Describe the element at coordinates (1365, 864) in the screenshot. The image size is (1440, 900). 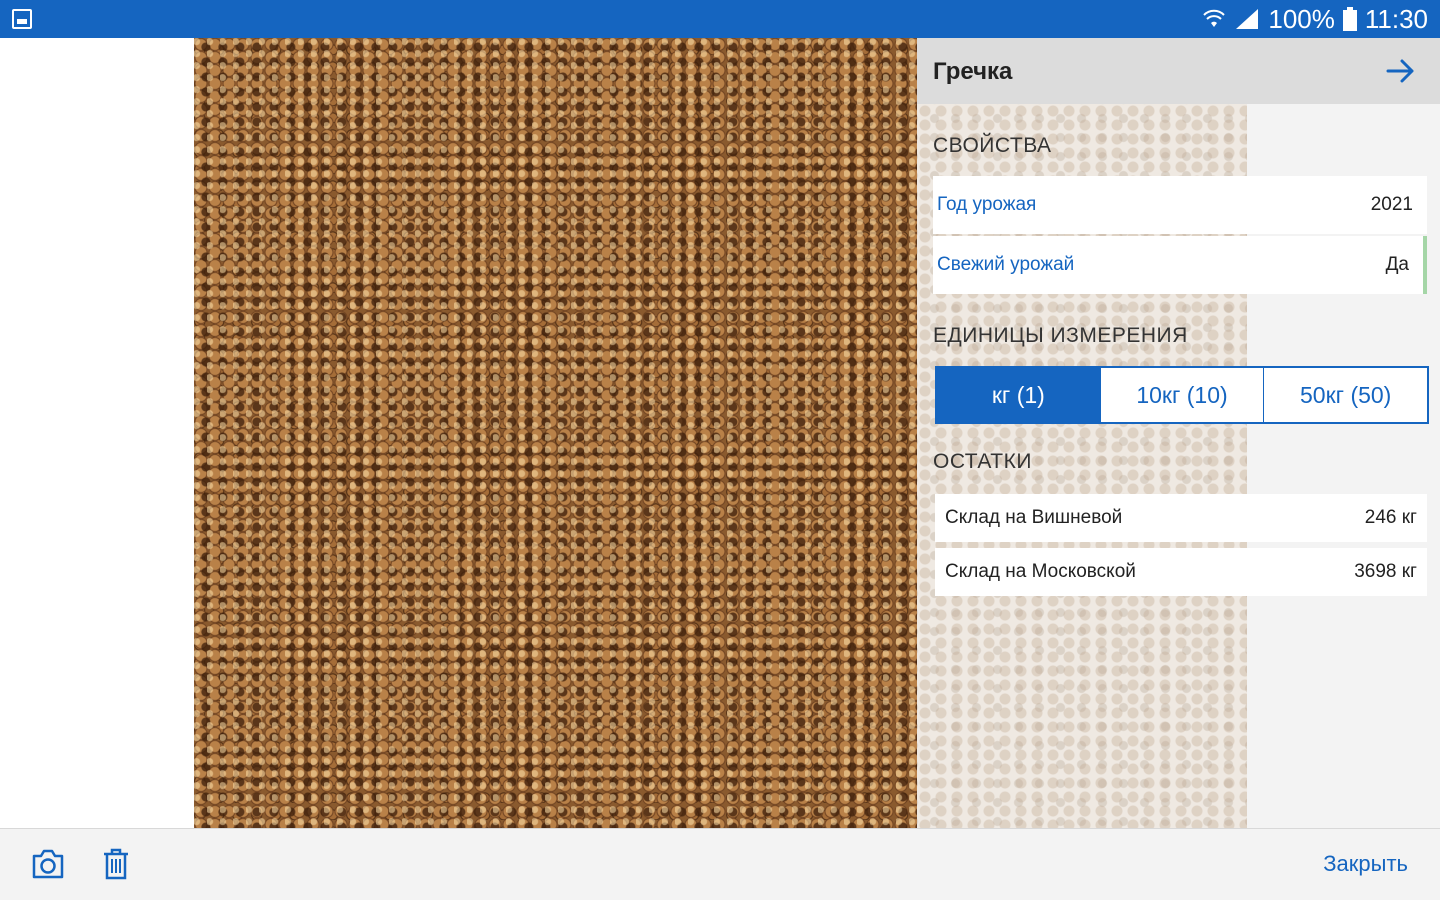
I see `close-button: Закрыть` at that location.